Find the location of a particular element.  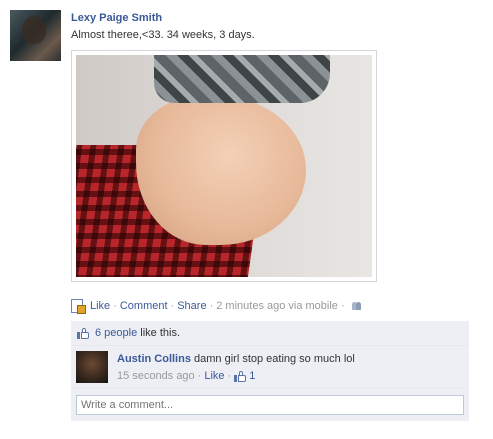

comment-meta: 15 seconds ago · Like · 1 is located at coordinates (186, 376).